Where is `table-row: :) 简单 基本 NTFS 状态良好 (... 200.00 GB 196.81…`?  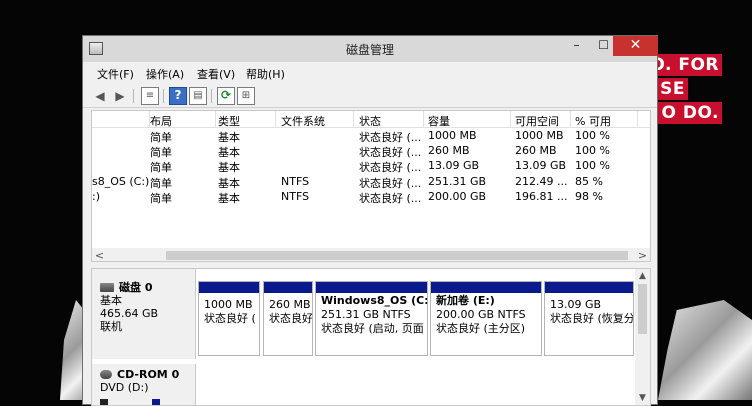
table-row: :) 简单 基本 NTFS 状态良好 (... 200.00 GB 196.81… is located at coordinates (371, 197).